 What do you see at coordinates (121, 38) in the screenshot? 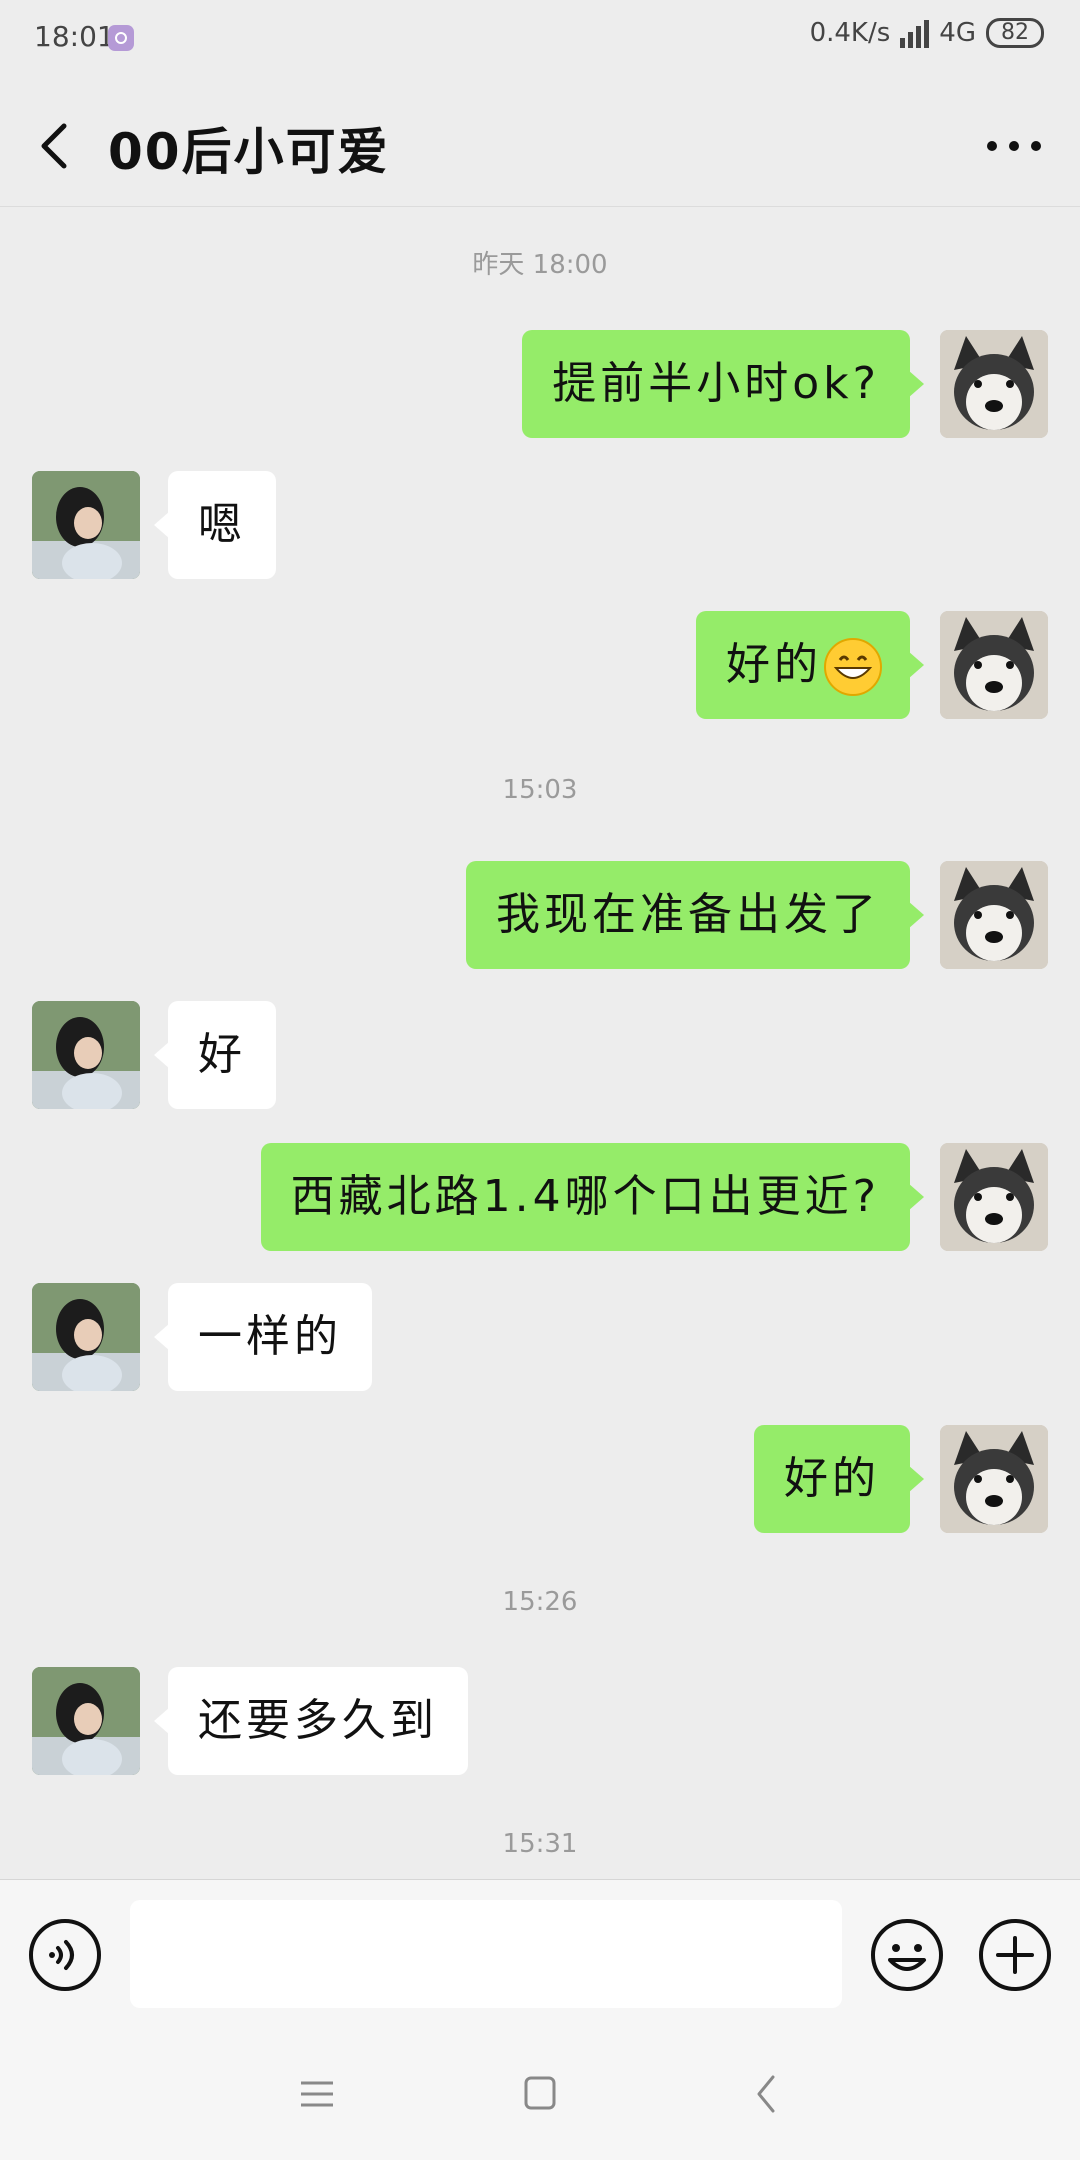
I see `app-notification-icon` at bounding box center [121, 38].